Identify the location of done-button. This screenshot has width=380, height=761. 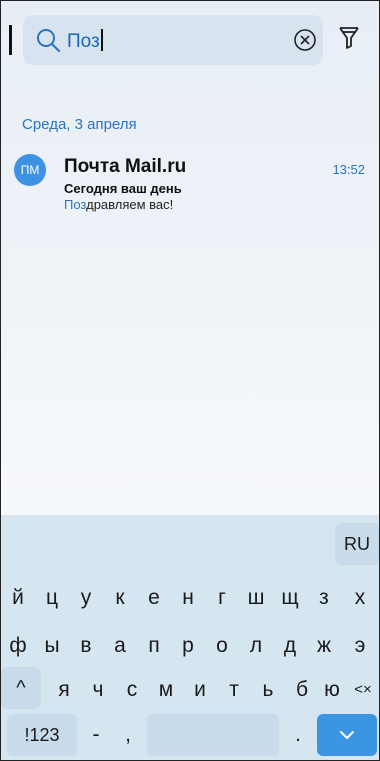
(347, 735).